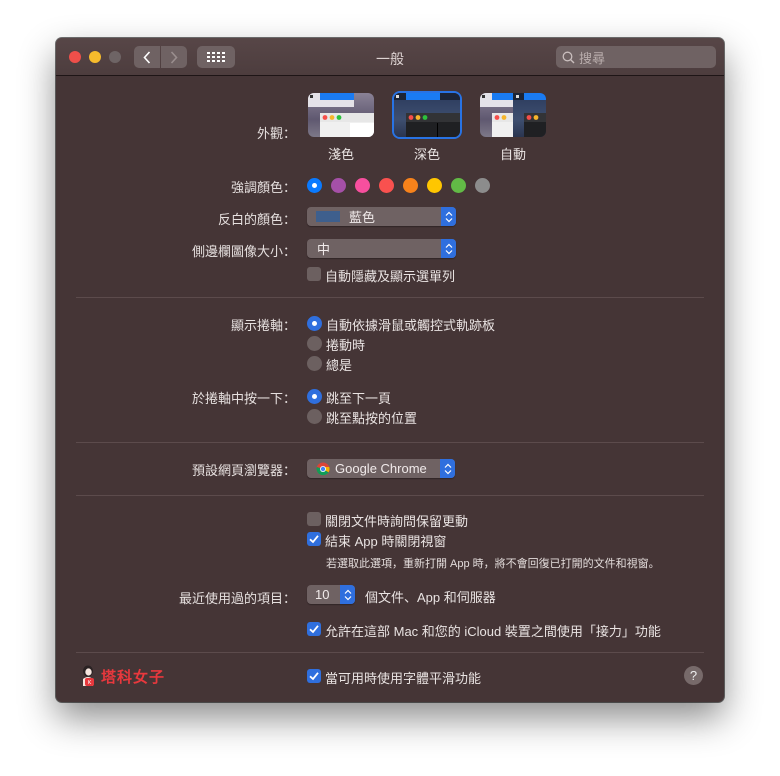 The width and height of the screenshot is (780, 776). What do you see at coordinates (411, 325) in the screenshot?
I see `scrollbars-auto-label: 自動依據滑鼠或觸控式軌跡板` at bounding box center [411, 325].